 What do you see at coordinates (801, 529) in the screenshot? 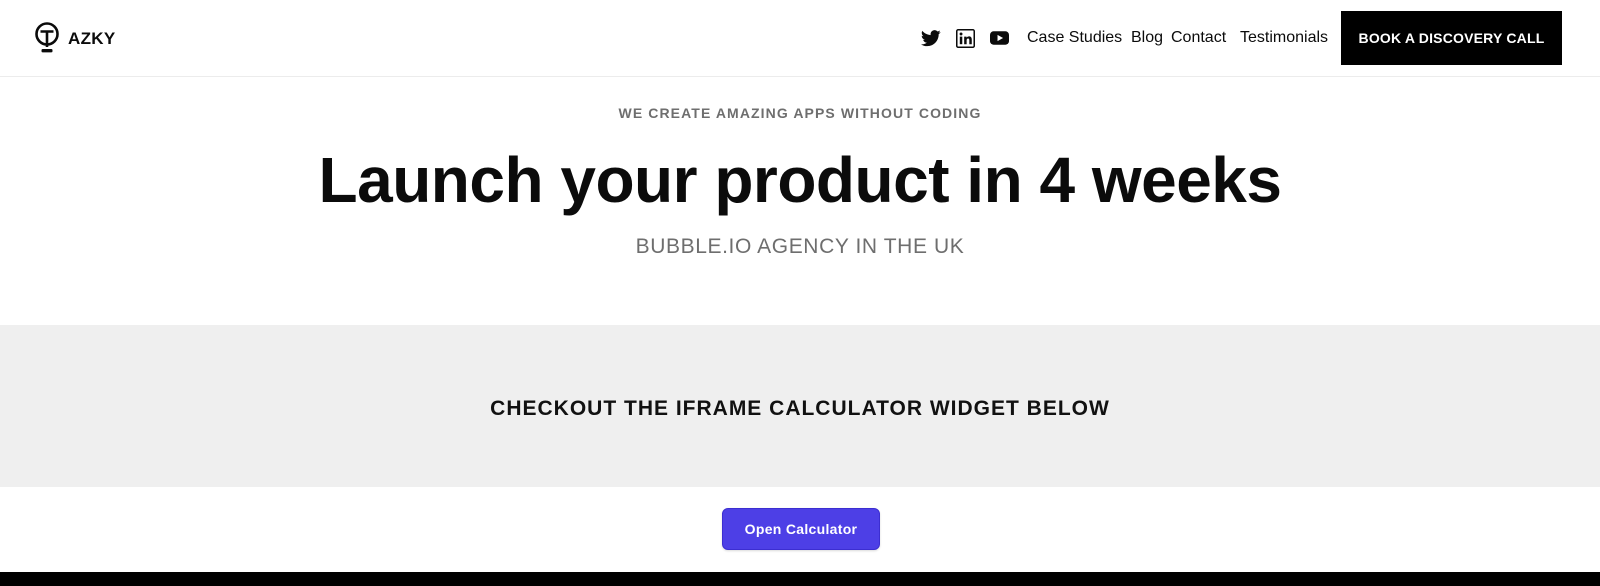
I see `open-calculator-button: Open Calculator` at bounding box center [801, 529].